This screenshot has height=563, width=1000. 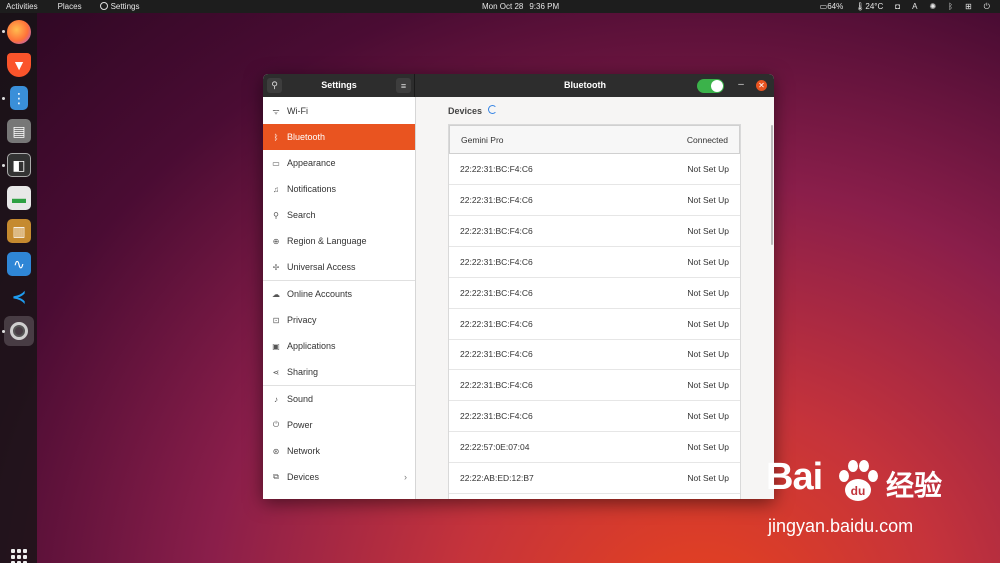 I want to click on power-menu-icon: ⏻, so click(x=987, y=7).